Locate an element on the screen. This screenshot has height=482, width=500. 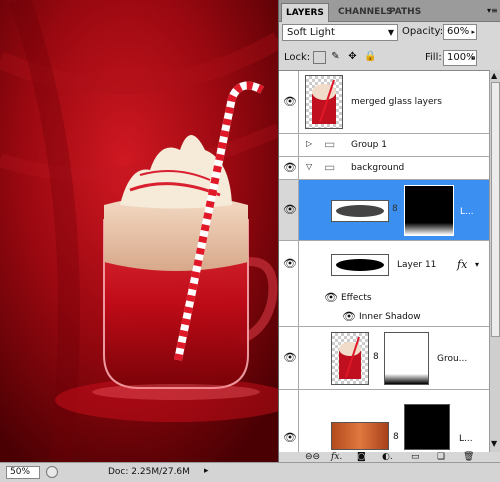
effect-row: 👁 Inner Shadow is located at coordinates (384, 317).